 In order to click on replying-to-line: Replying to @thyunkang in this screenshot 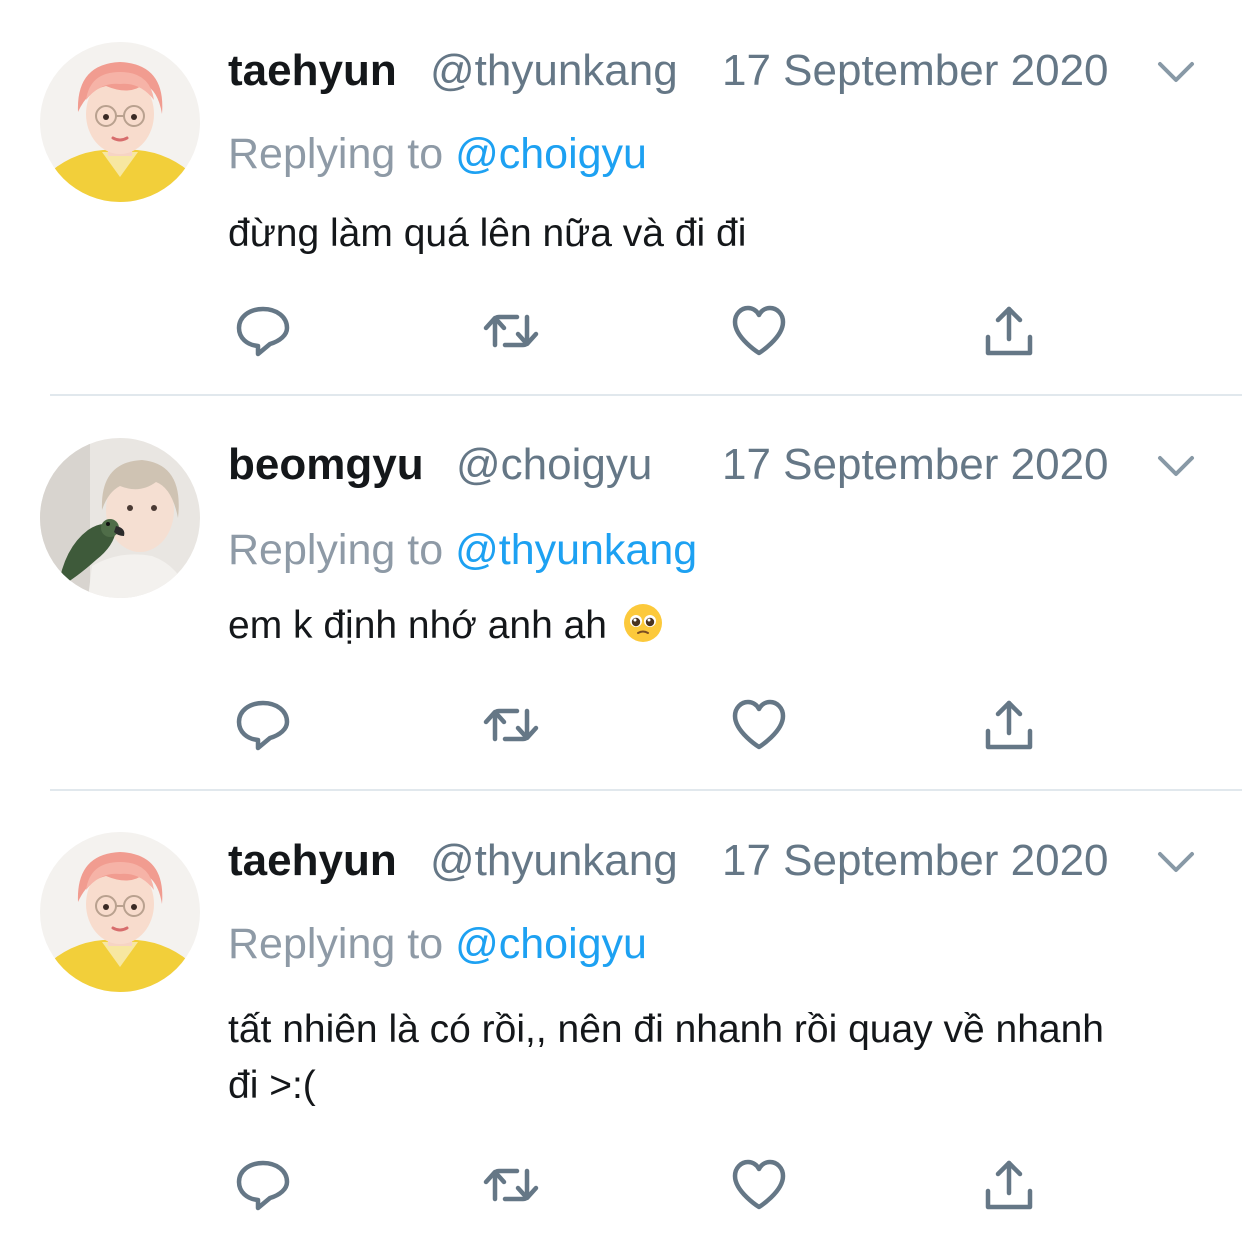, I will do `click(462, 550)`.